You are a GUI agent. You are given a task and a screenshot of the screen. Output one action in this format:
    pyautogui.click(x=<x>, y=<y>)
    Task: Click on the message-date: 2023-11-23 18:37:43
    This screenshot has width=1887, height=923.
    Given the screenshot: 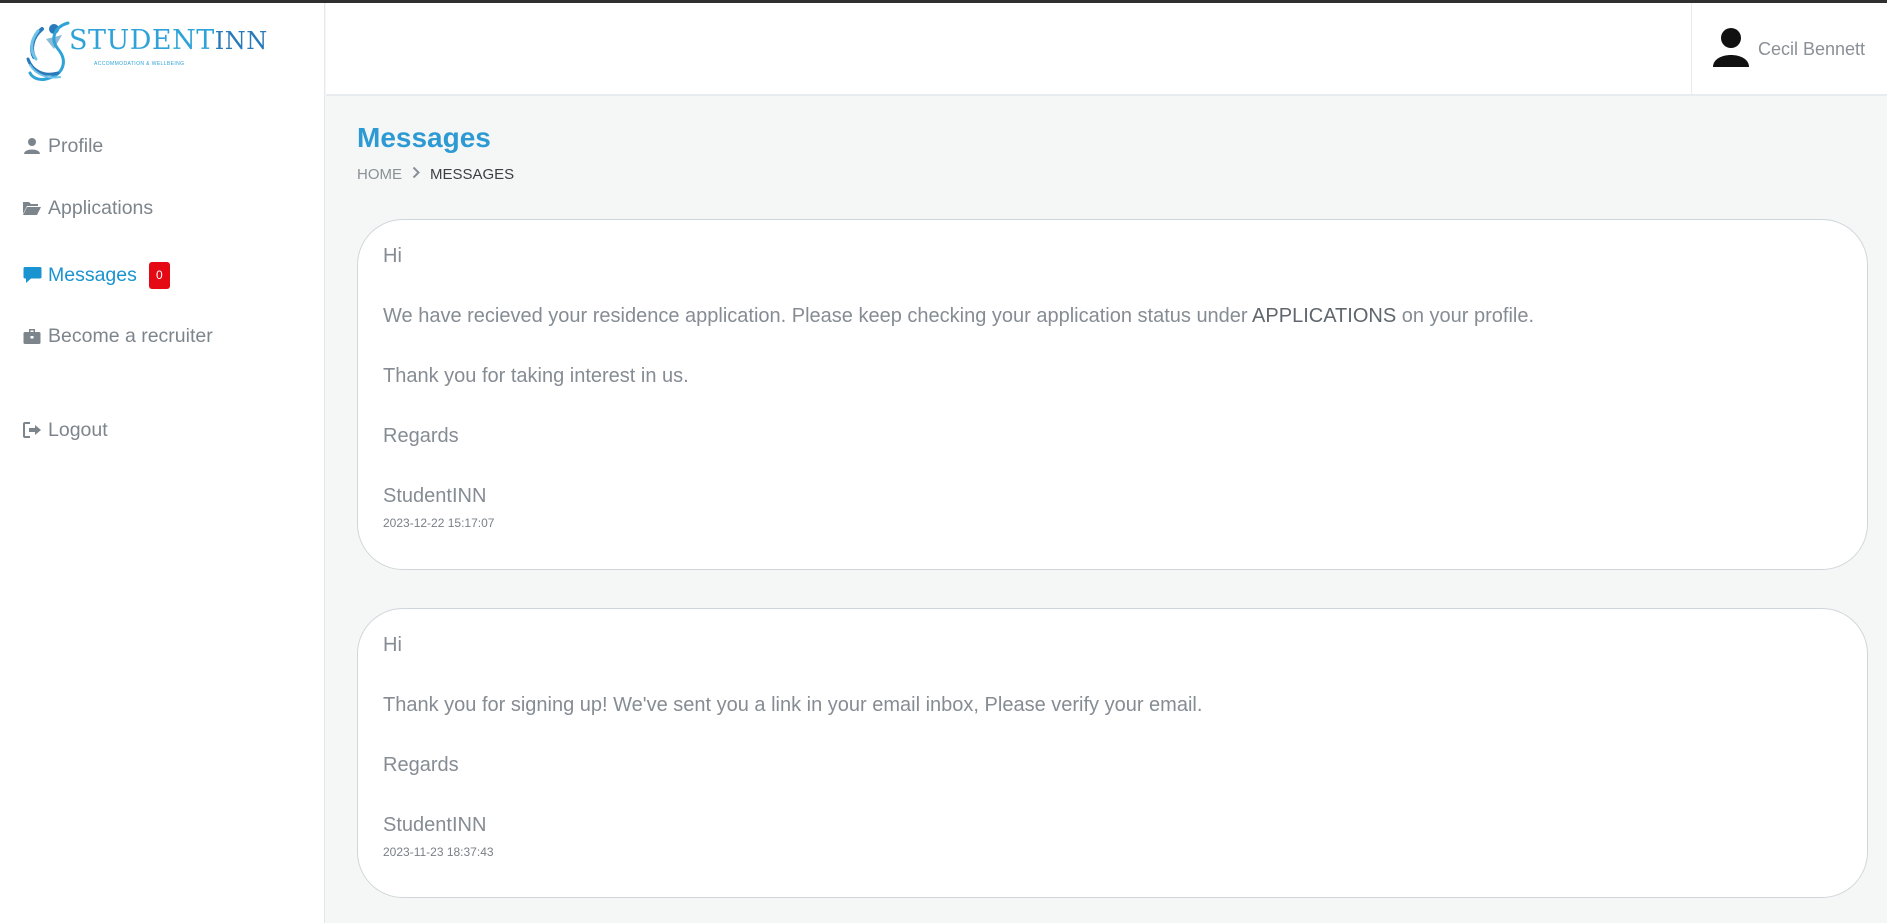 What is the action you would take?
    pyautogui.click(x=438, y=852)
    